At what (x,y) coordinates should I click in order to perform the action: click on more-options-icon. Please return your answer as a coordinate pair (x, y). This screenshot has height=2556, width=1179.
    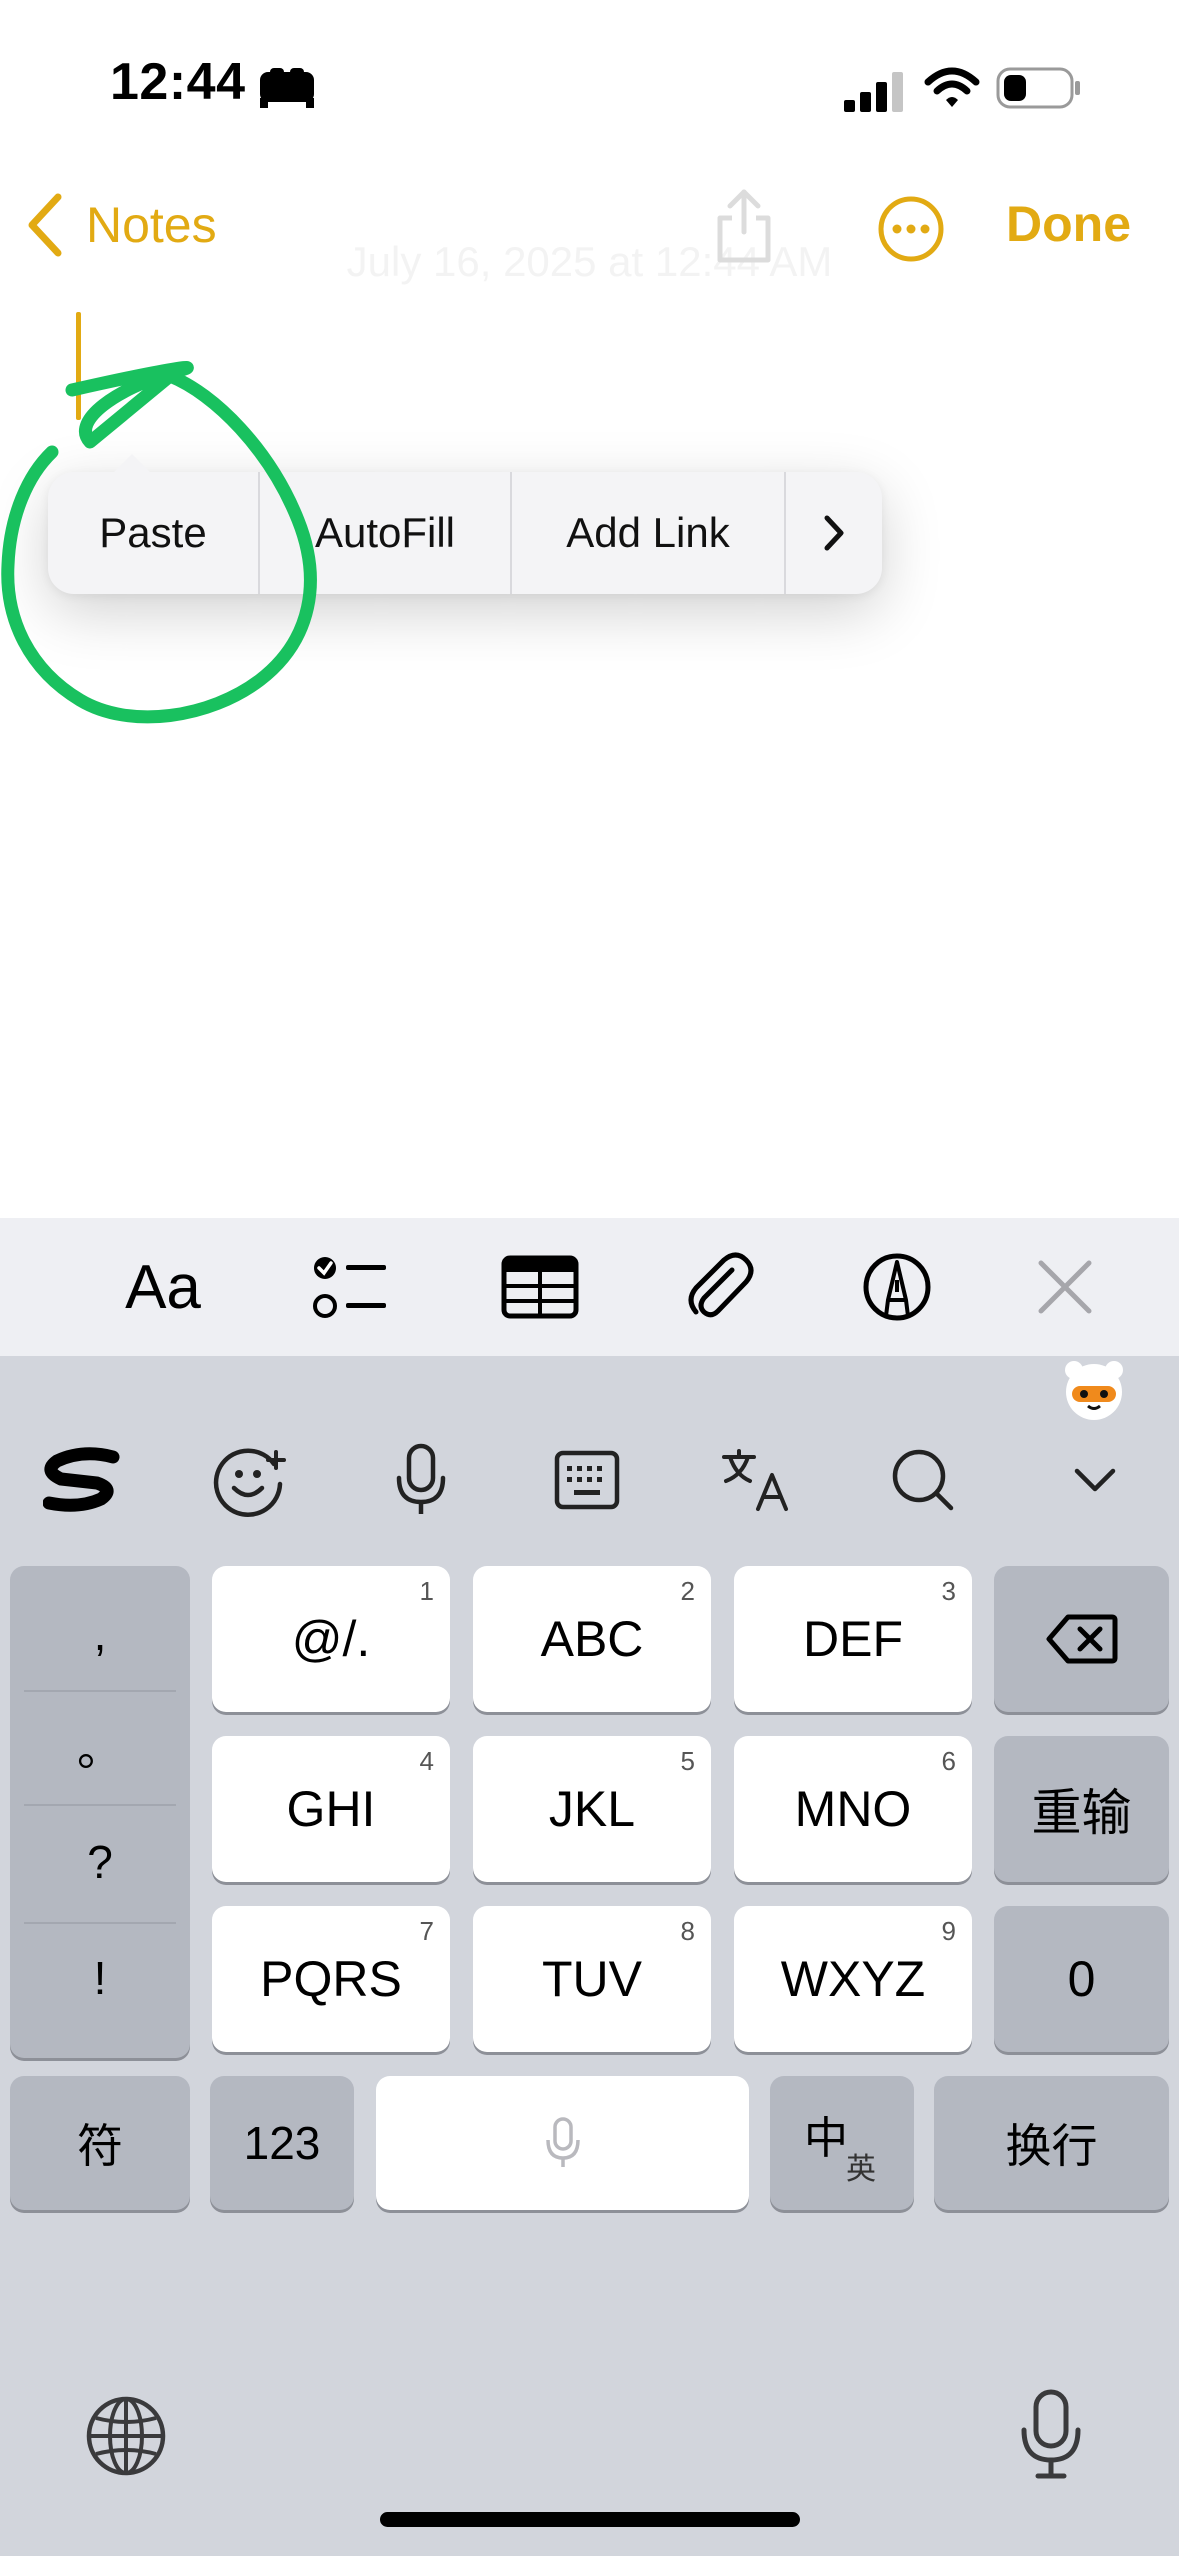
    Looking at the image, I should click on (911, 229).